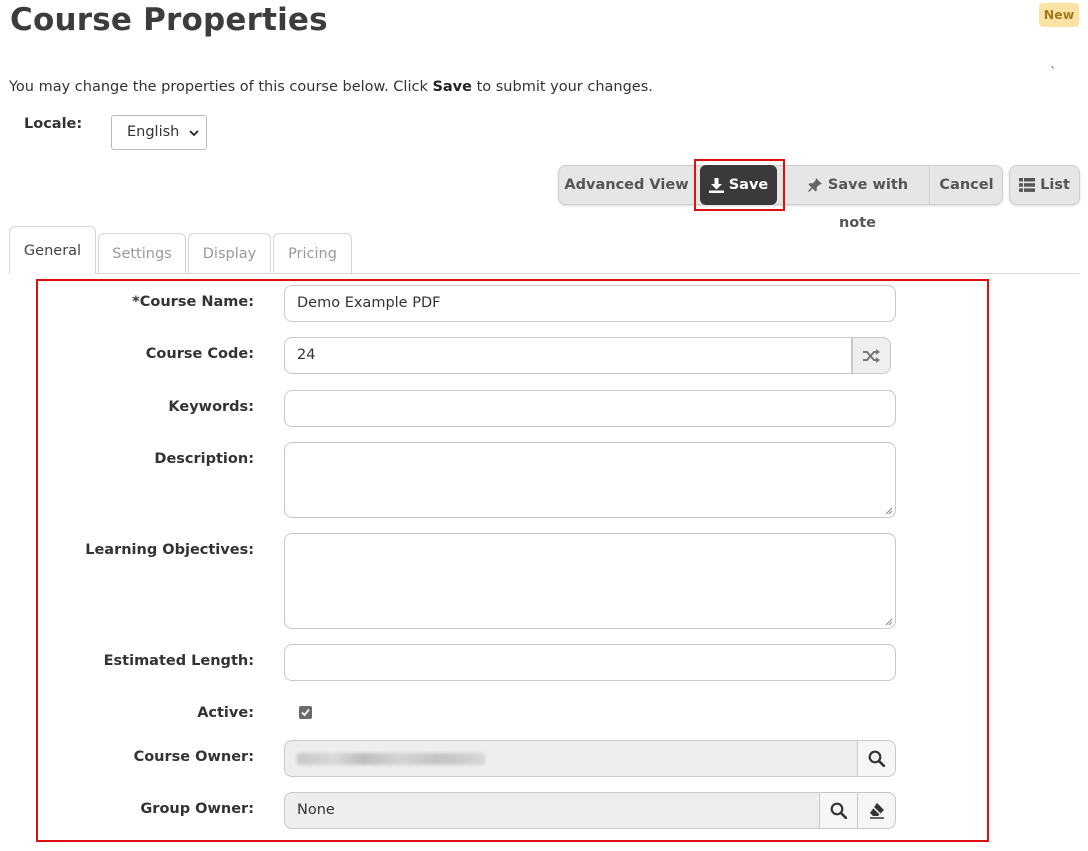  Describe the element at coordinates (197, 809) in the screenshot. I see `group-owner-label: Group Owner:` at that location.